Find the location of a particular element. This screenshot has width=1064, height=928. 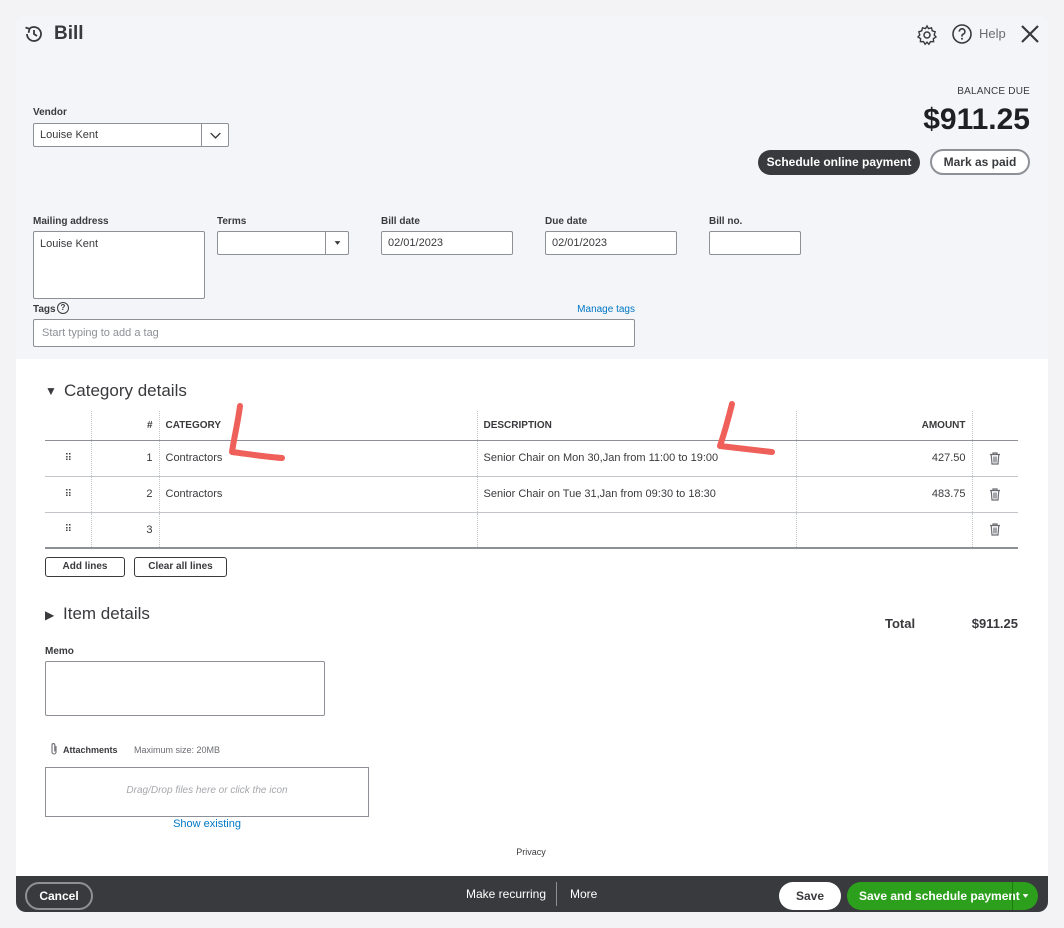

total-value: $911.25 is located at coordinates (994, 623).